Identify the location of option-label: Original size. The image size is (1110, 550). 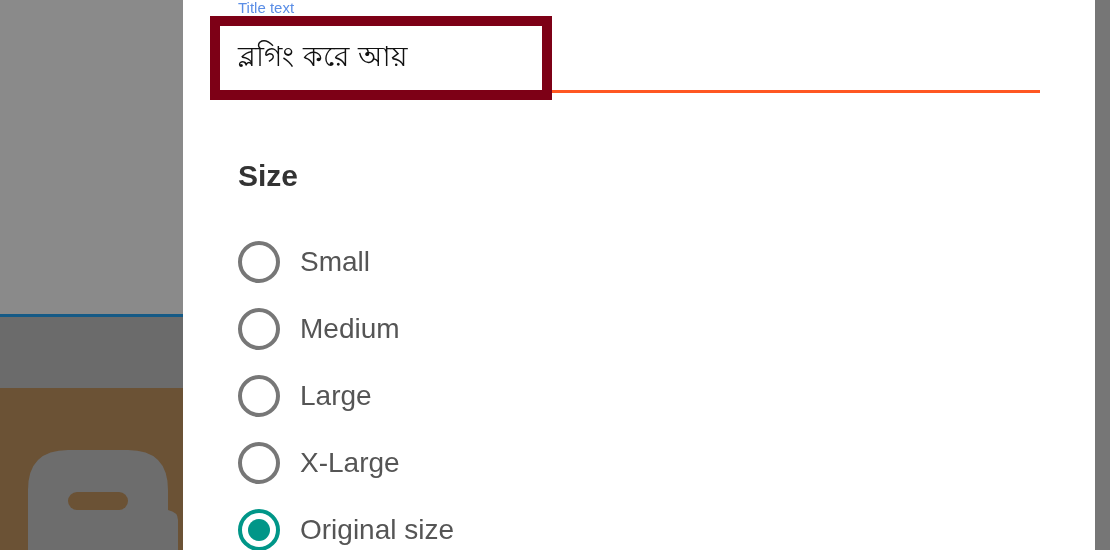
(377, 529).